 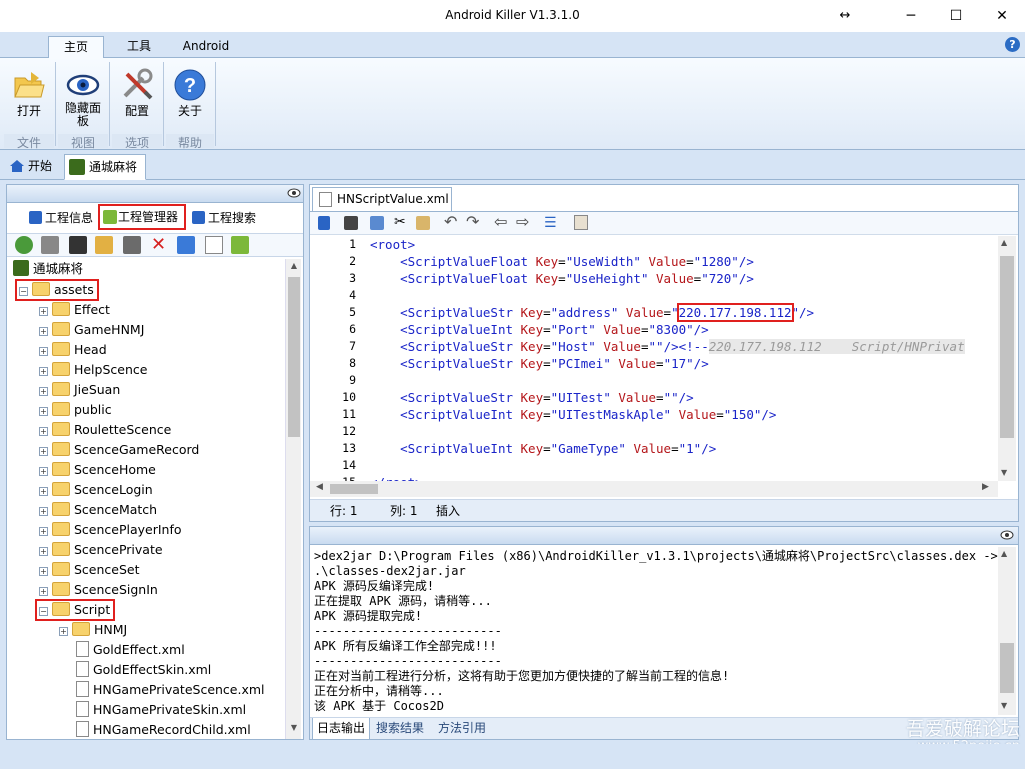 I want to click on tree-item: + ScenceLogin, so click(x=96, y=490).